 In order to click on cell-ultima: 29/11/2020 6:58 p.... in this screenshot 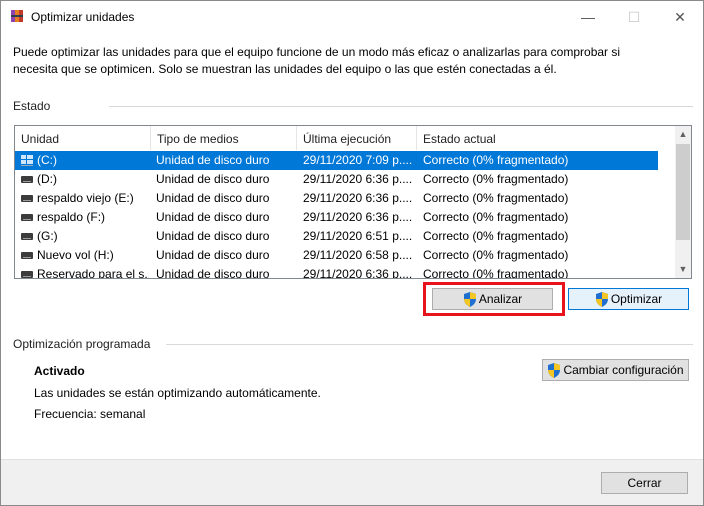, I will do `click(358, 255)`.